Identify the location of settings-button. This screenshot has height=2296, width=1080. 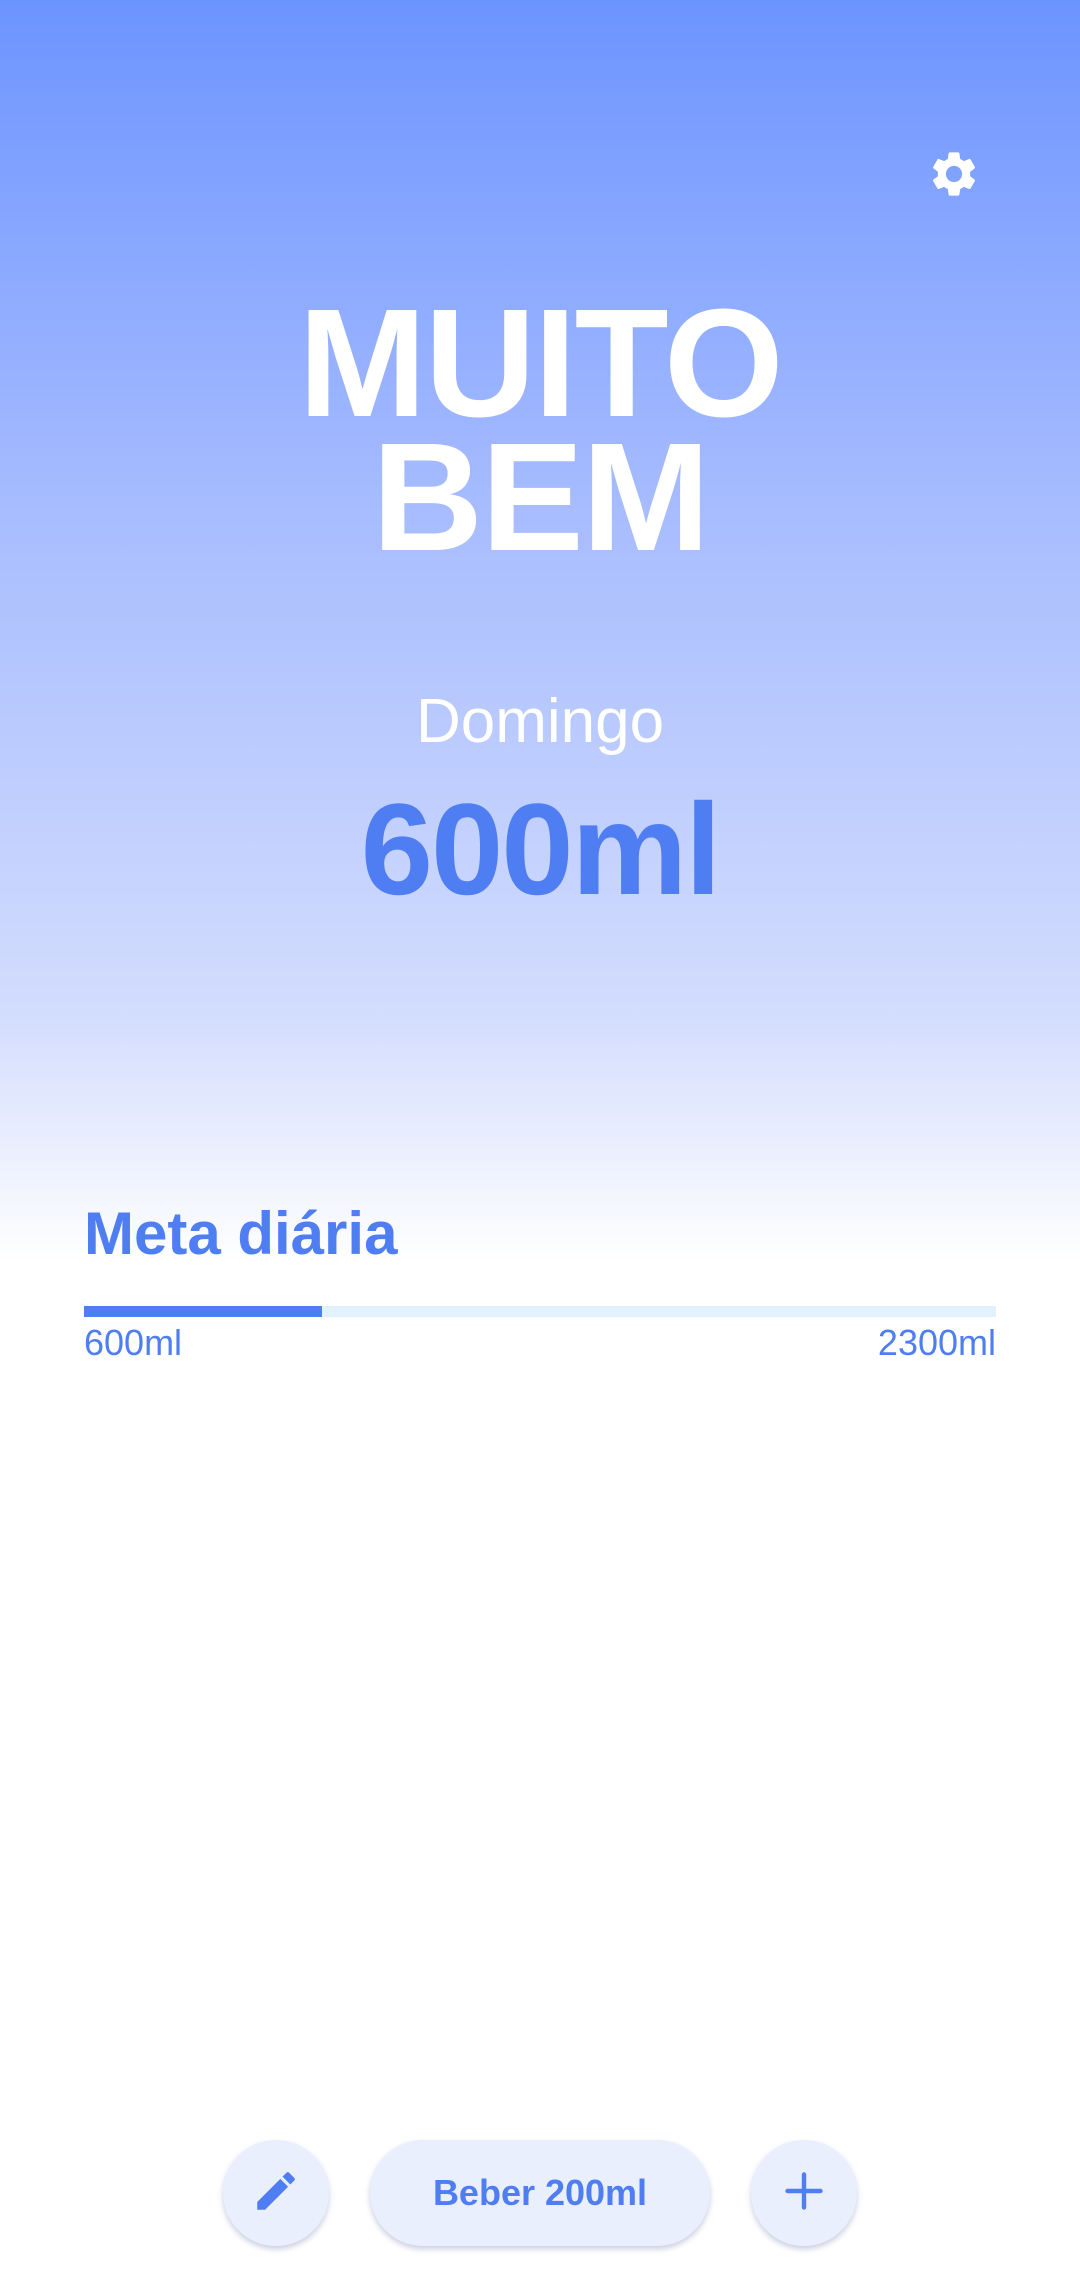
(954, 176).